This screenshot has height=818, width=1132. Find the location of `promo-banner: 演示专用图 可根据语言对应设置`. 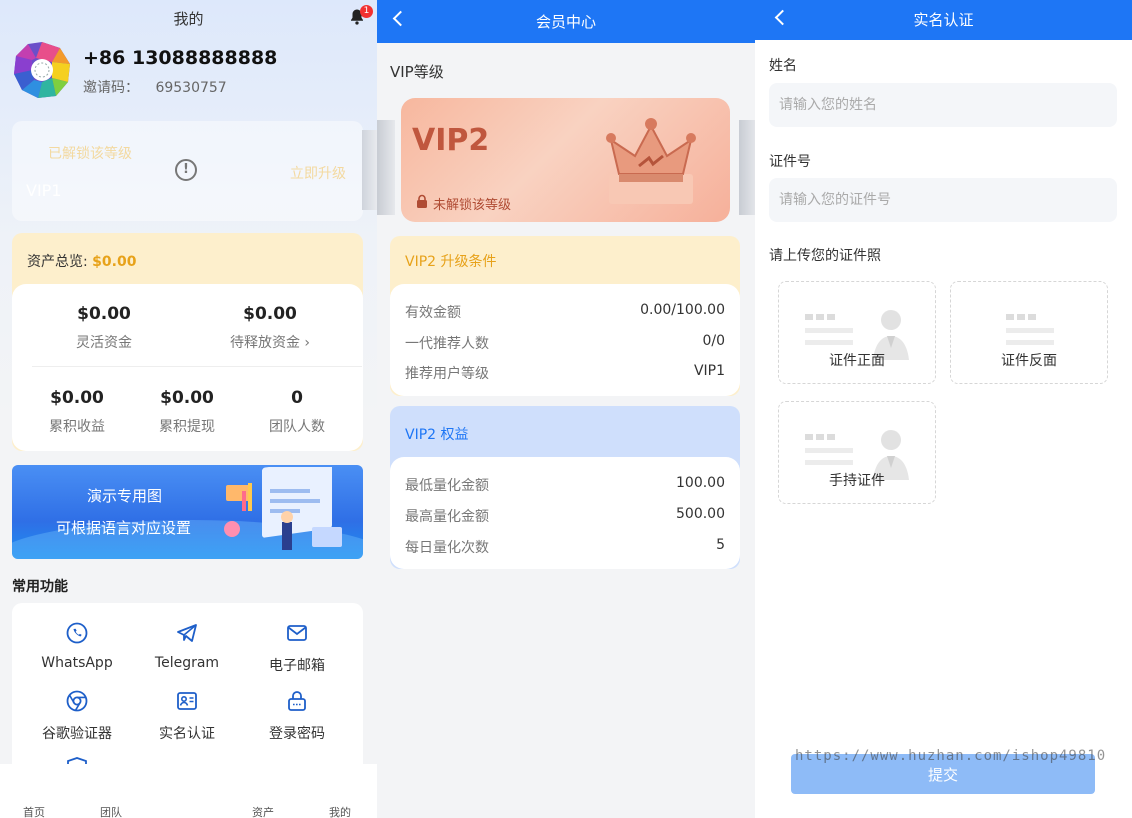

promo-banner: 演示专用图 可根据语言对应设置 is located at coordinates (187, 512).